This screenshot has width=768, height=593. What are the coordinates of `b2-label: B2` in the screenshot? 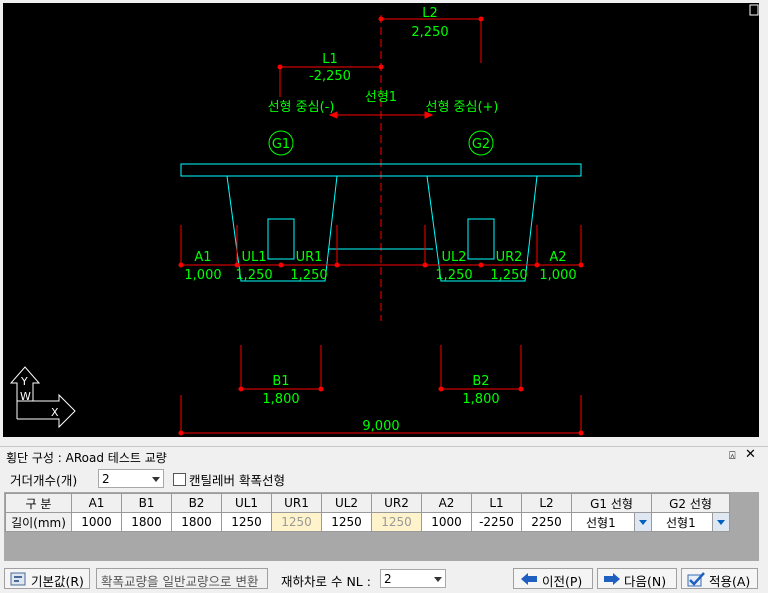 It's located at (480, 381).